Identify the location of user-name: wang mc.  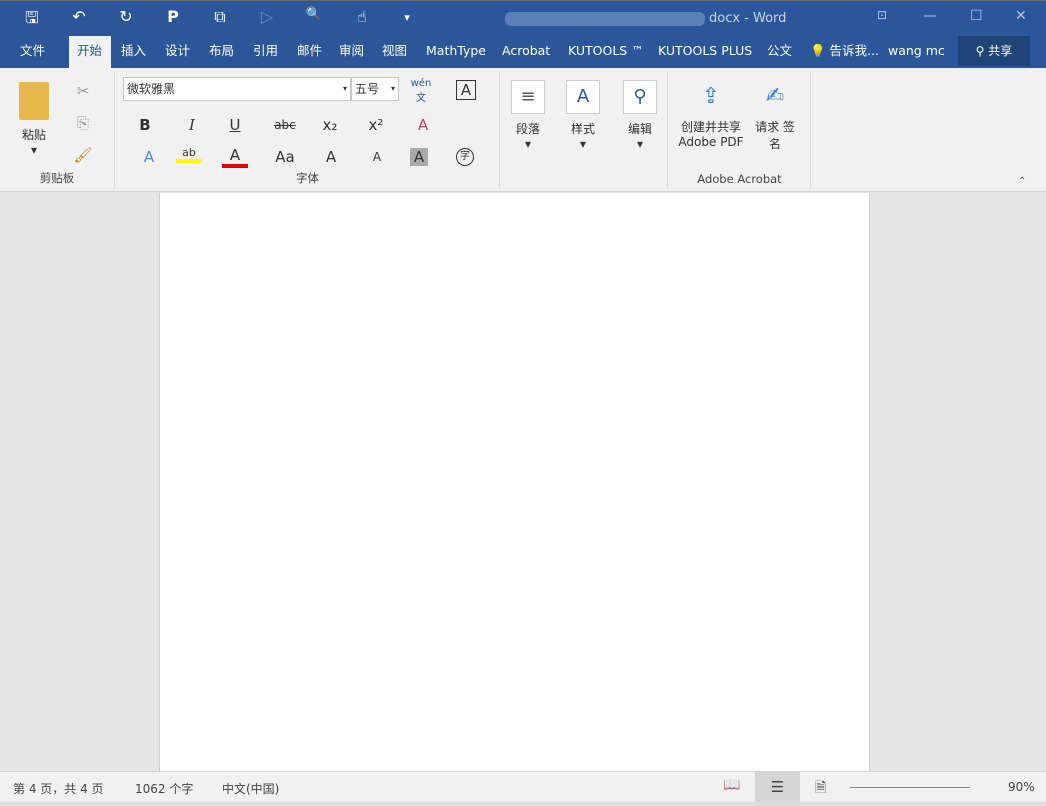
(916, 52).